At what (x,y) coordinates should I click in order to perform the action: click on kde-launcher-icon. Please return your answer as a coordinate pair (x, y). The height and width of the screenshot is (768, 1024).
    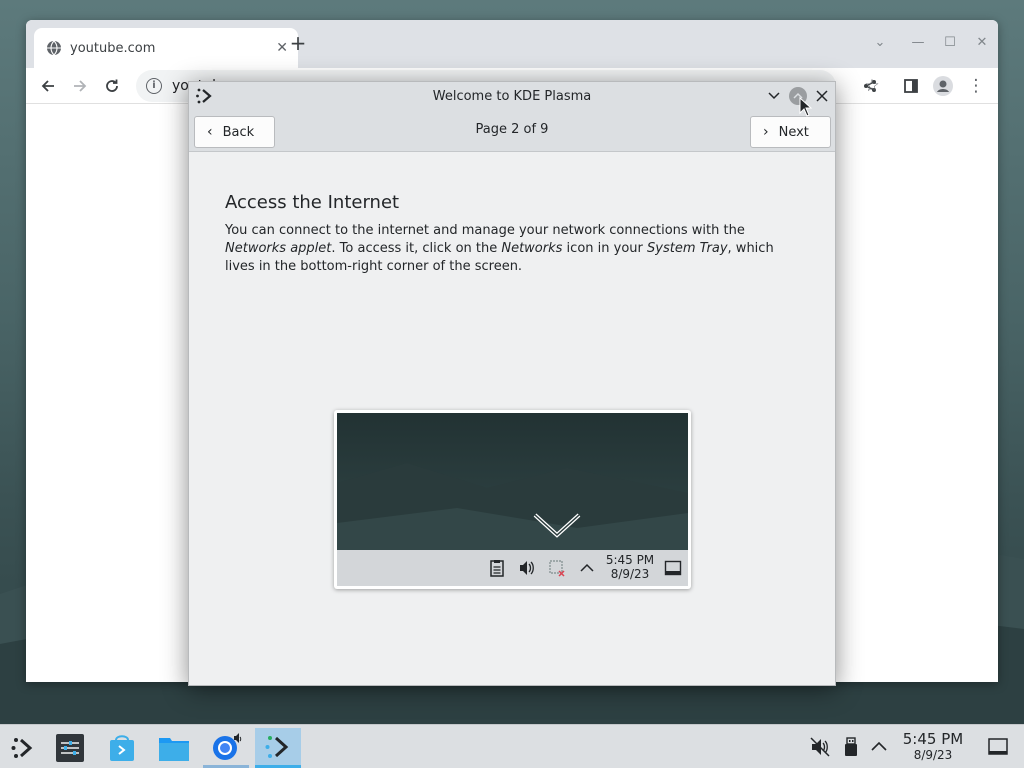
    Looking at the image, I should click on (22, 748).